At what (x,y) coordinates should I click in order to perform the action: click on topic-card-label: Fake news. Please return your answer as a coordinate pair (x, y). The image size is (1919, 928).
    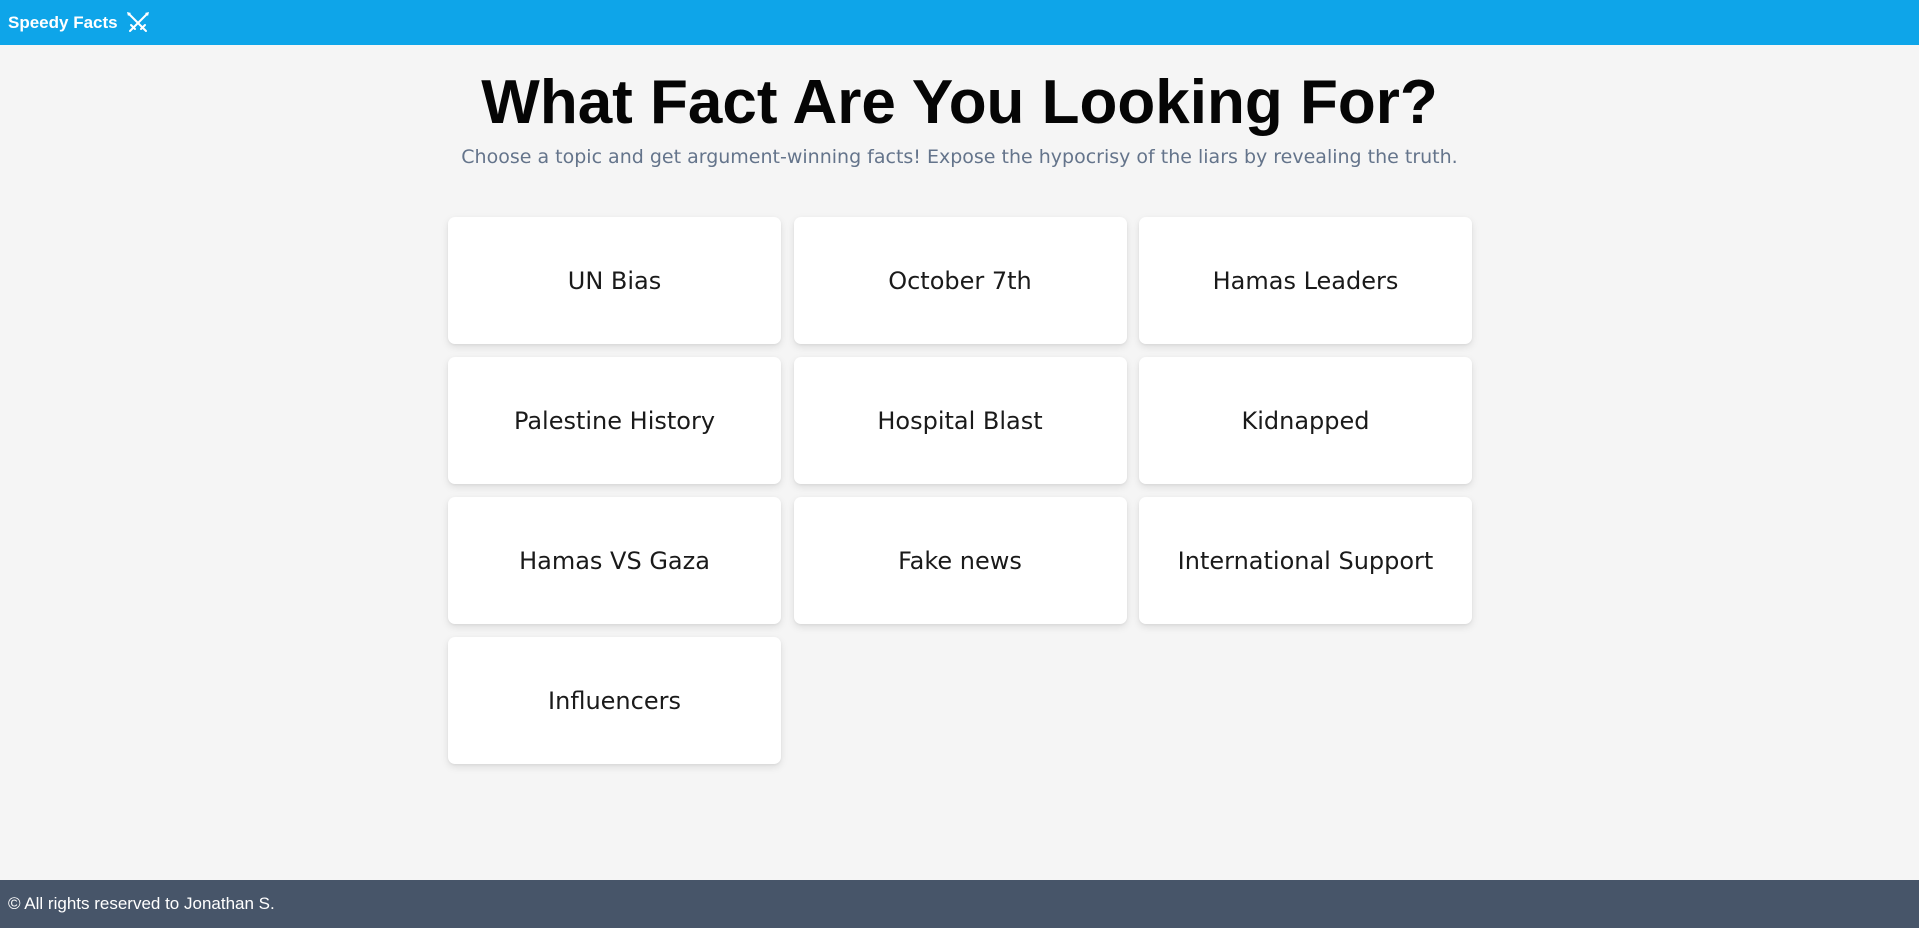
    Looking at the image, I should click on (960, 560).